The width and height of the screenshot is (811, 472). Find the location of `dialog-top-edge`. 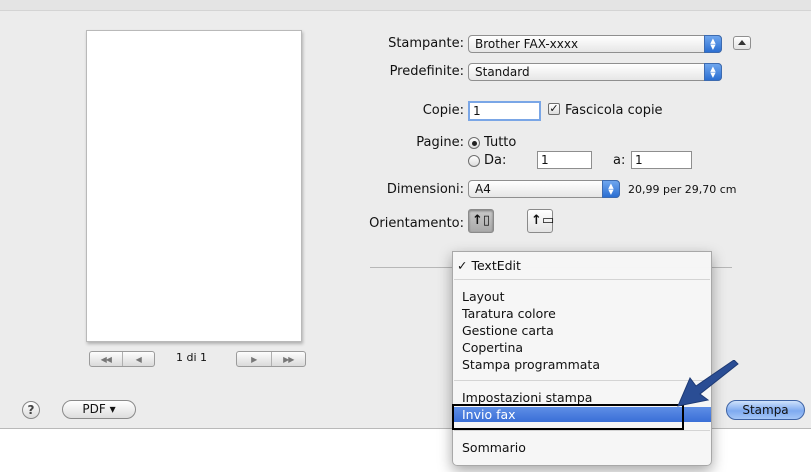

dialog-top-edge is located at coordinates (405, 5).